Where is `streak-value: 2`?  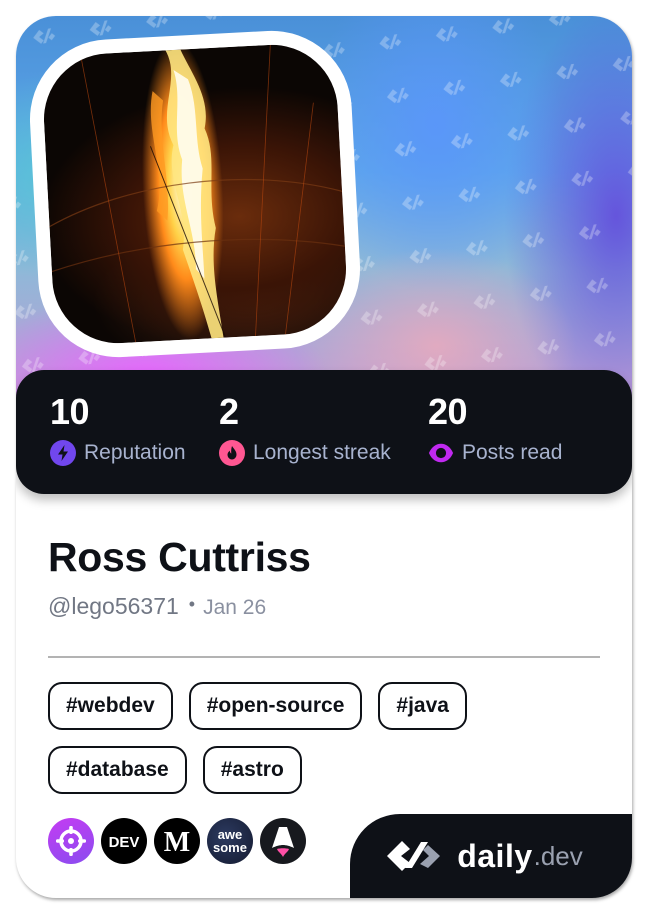
streak-value: 2 is located at coordinates (229, 411).